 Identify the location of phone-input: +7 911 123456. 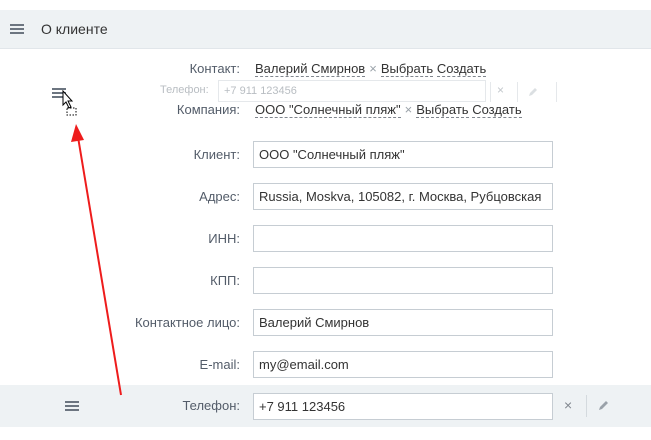
(403, 406).